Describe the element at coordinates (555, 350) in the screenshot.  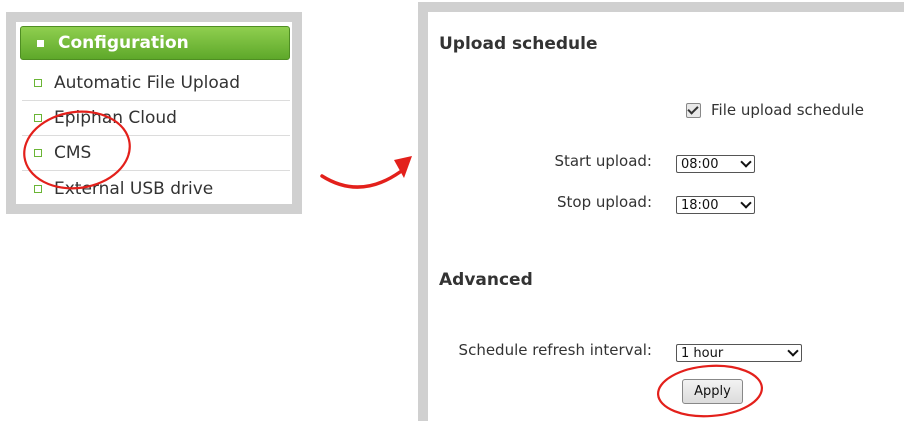
I see `refresh-interval-label: Schedule refresh interval:` at that location.